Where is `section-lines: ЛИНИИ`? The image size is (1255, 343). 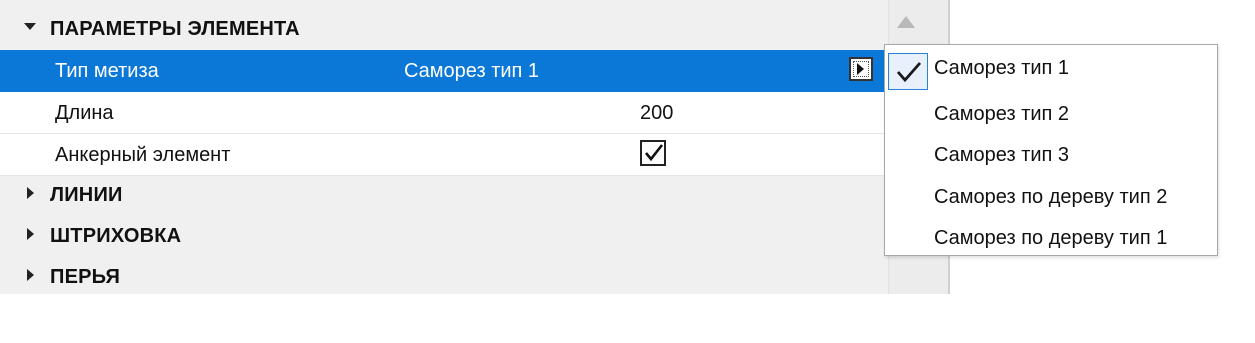 section-lines: ЛИНИИ is located at coordinates (444, 194).